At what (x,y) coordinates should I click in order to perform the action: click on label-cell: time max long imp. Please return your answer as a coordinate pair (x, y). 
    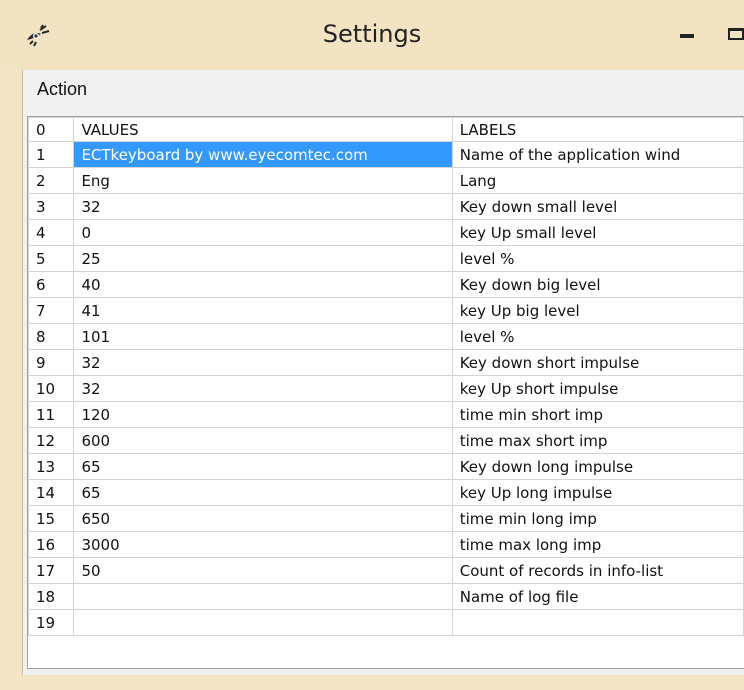
    Looking at the image, I should click on (597, 544).